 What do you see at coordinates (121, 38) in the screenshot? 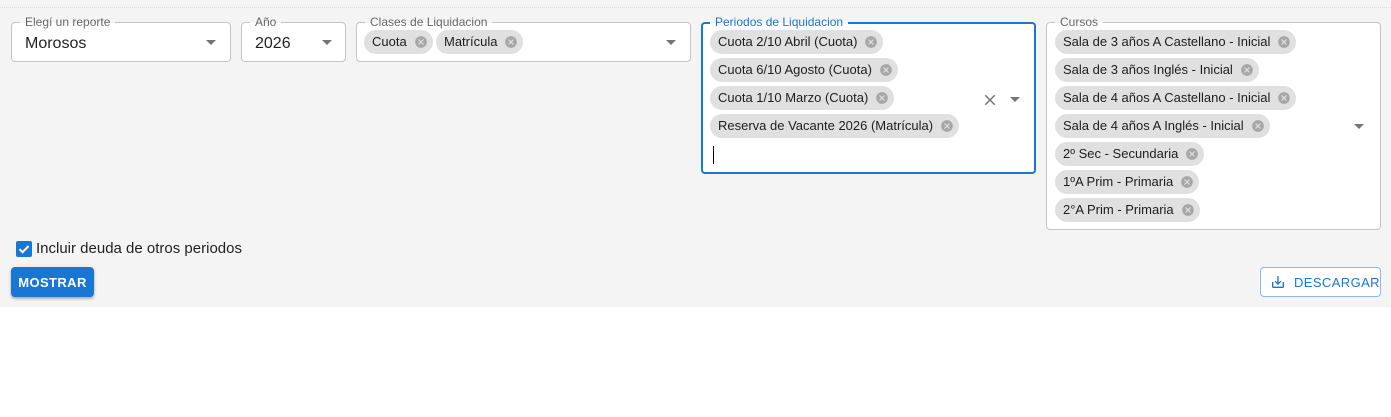
I see `report-select: Elegí un reporte Morosos` at bounding box center [121, 38].